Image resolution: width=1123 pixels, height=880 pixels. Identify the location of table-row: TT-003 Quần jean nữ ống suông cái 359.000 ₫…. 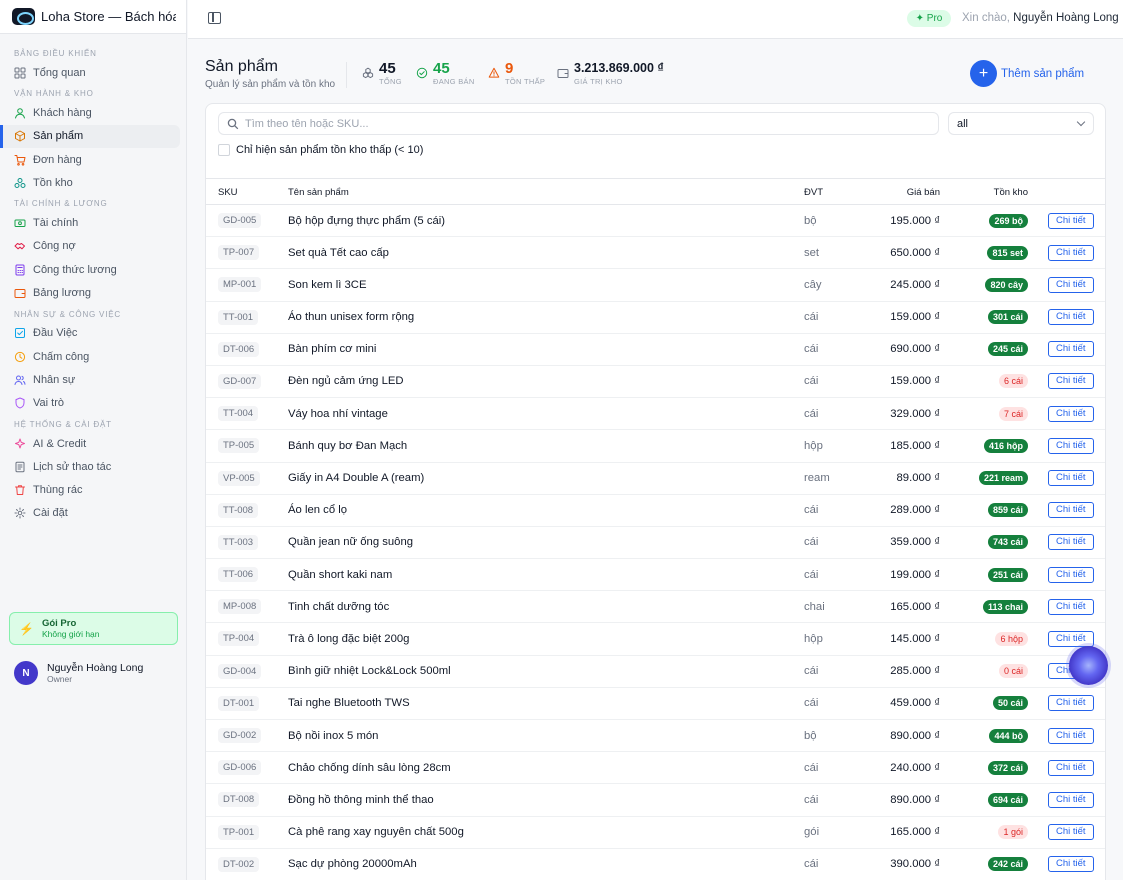
(655, 543).